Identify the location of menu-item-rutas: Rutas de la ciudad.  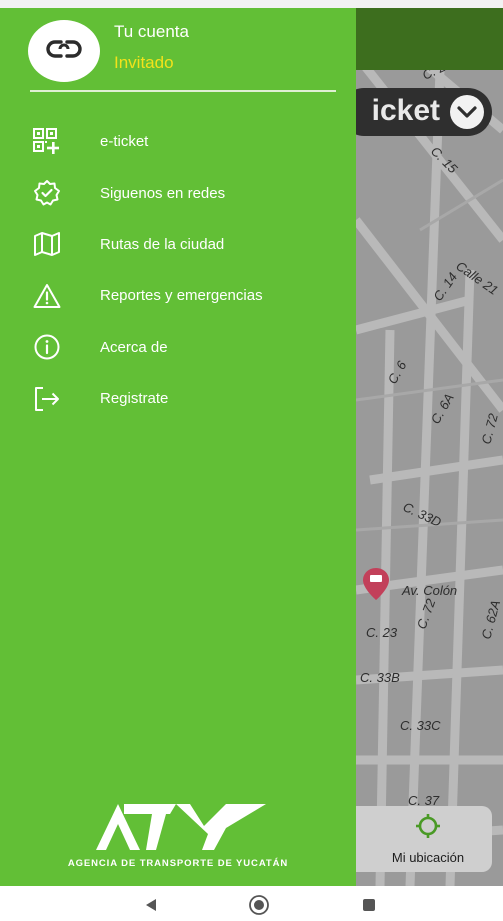
(178, 244).